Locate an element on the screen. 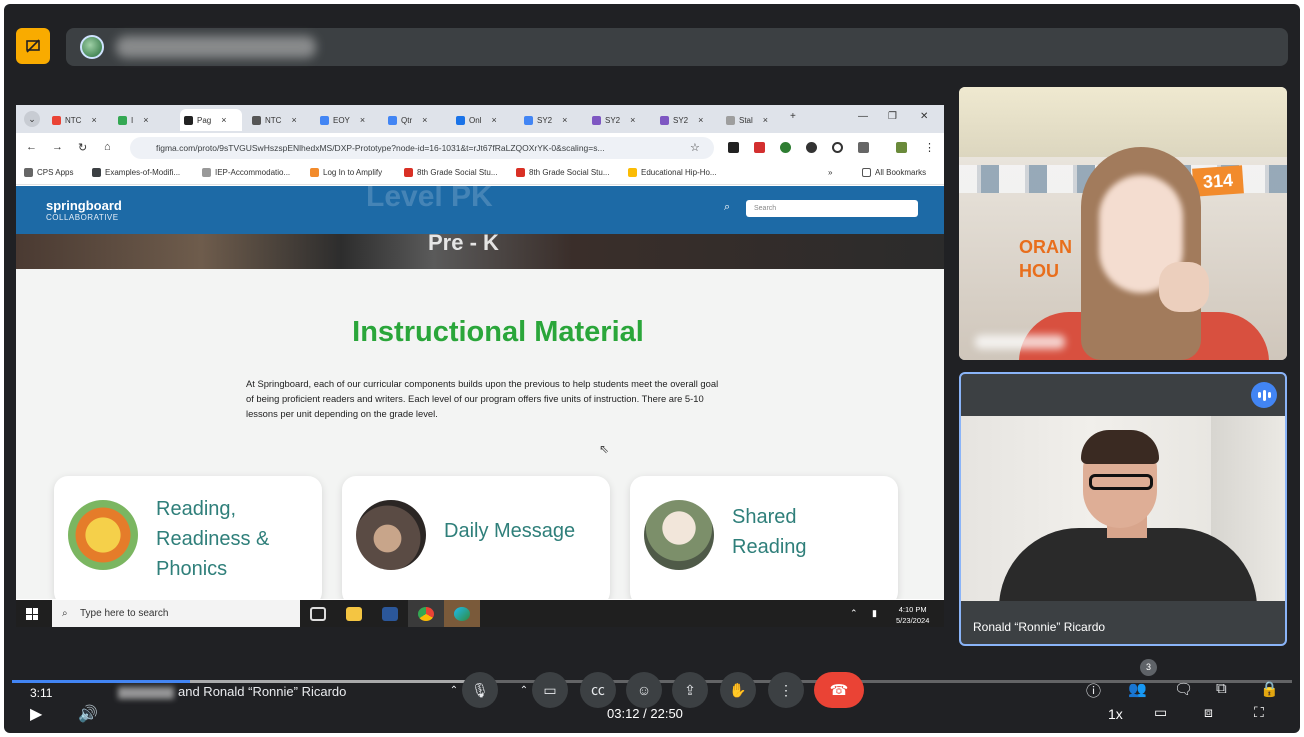  card-thumbnail is located at coordinates (679, 535).